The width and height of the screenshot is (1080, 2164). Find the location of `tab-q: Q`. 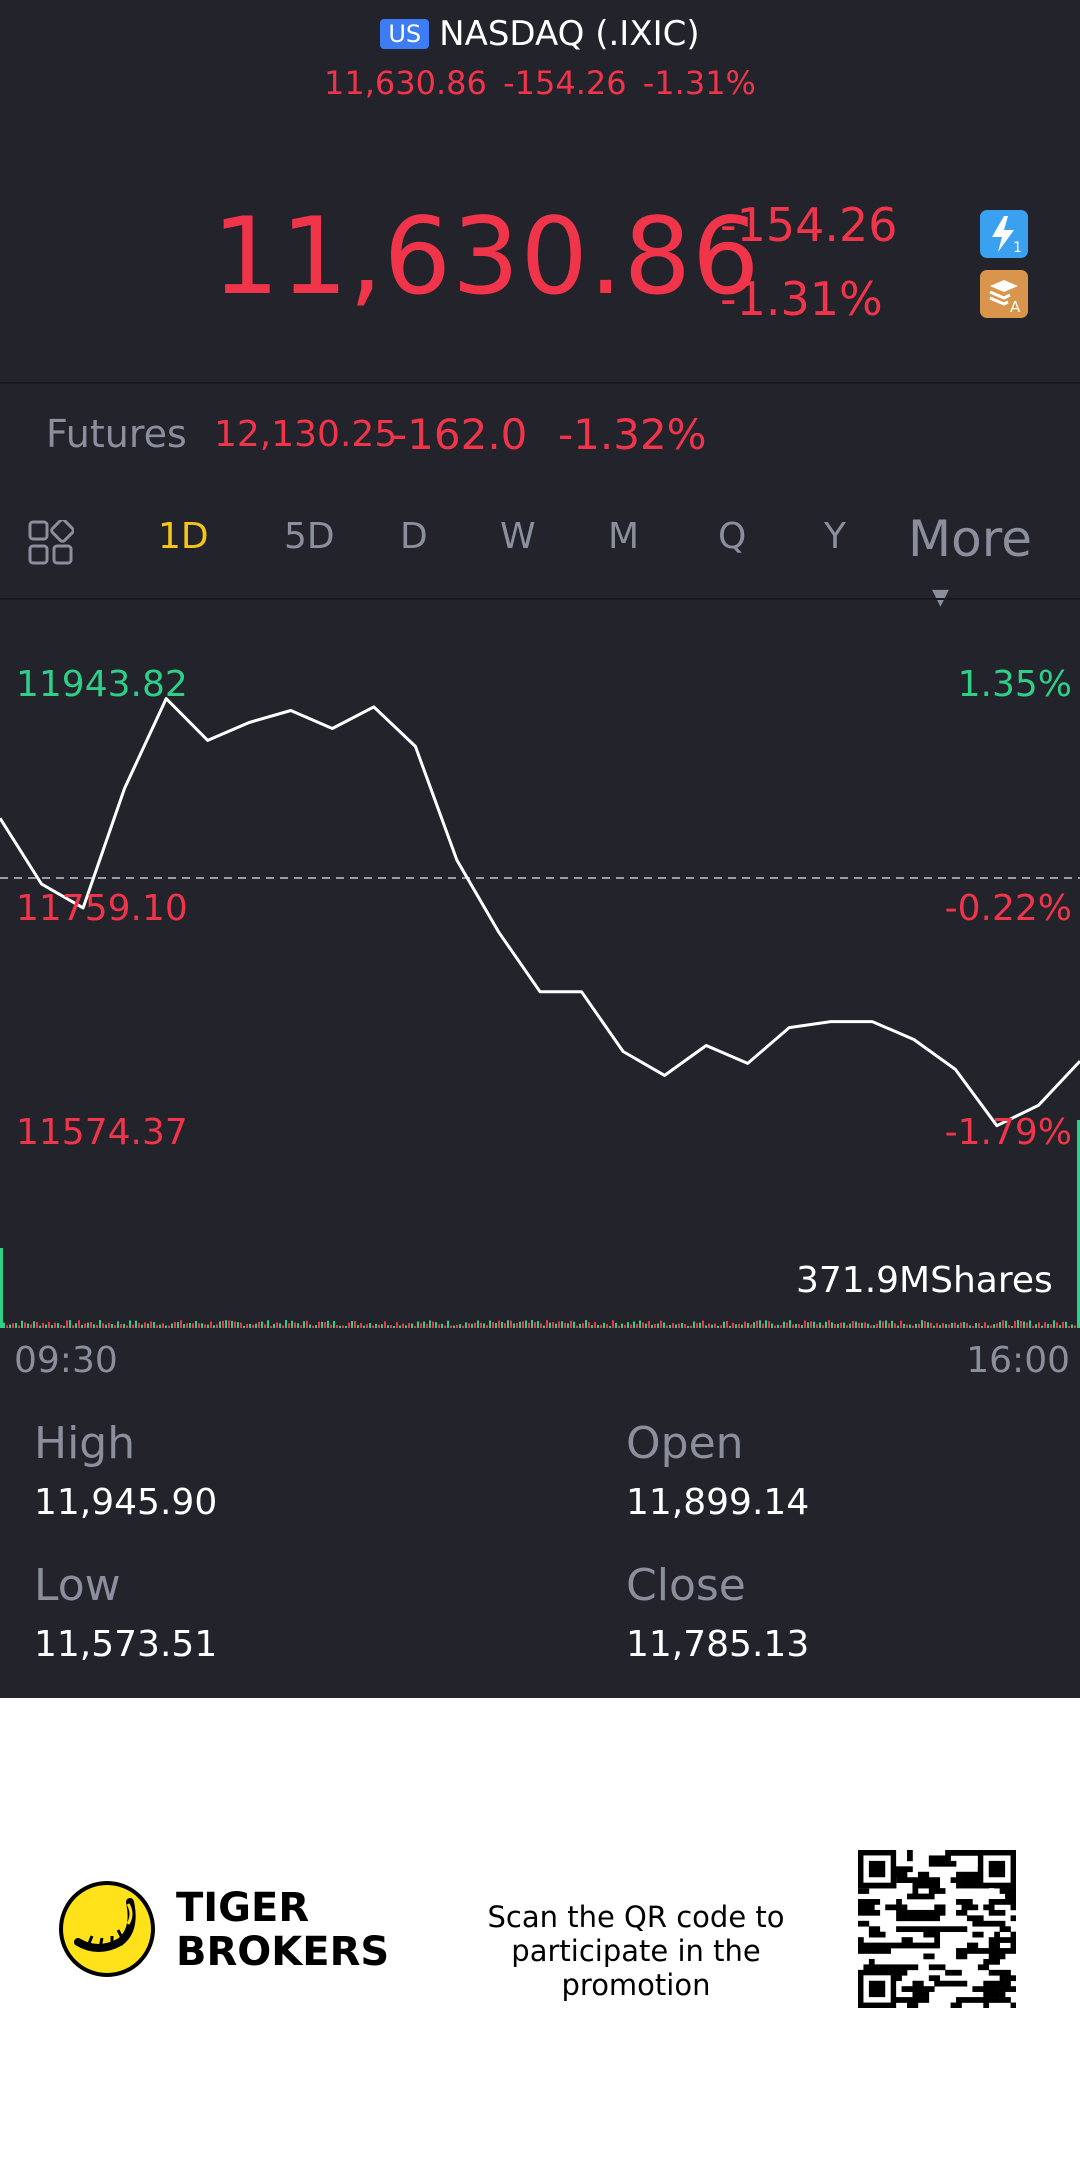

tab-q: Q is located at coordinates (732, 536).